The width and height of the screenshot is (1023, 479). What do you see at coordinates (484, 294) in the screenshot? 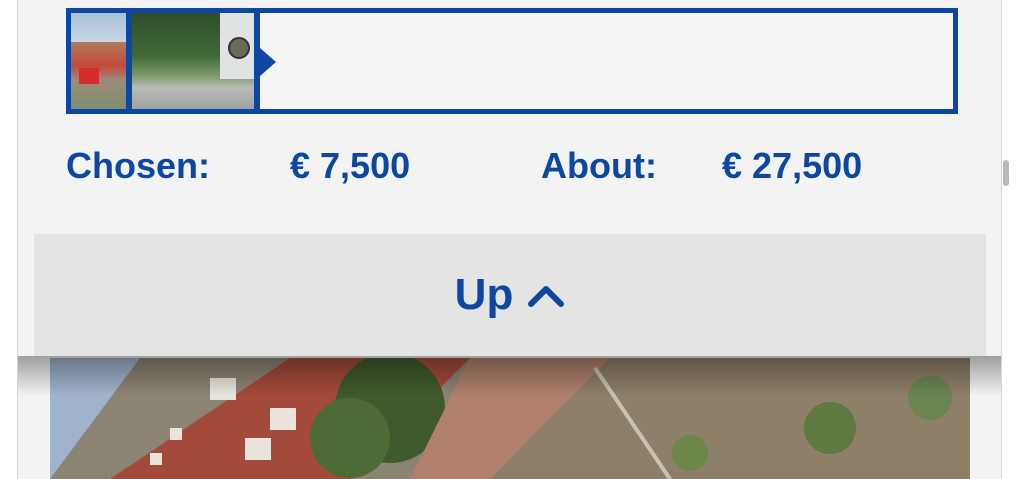
I see `up-button-label: Up` at bounding box center [484, 294].